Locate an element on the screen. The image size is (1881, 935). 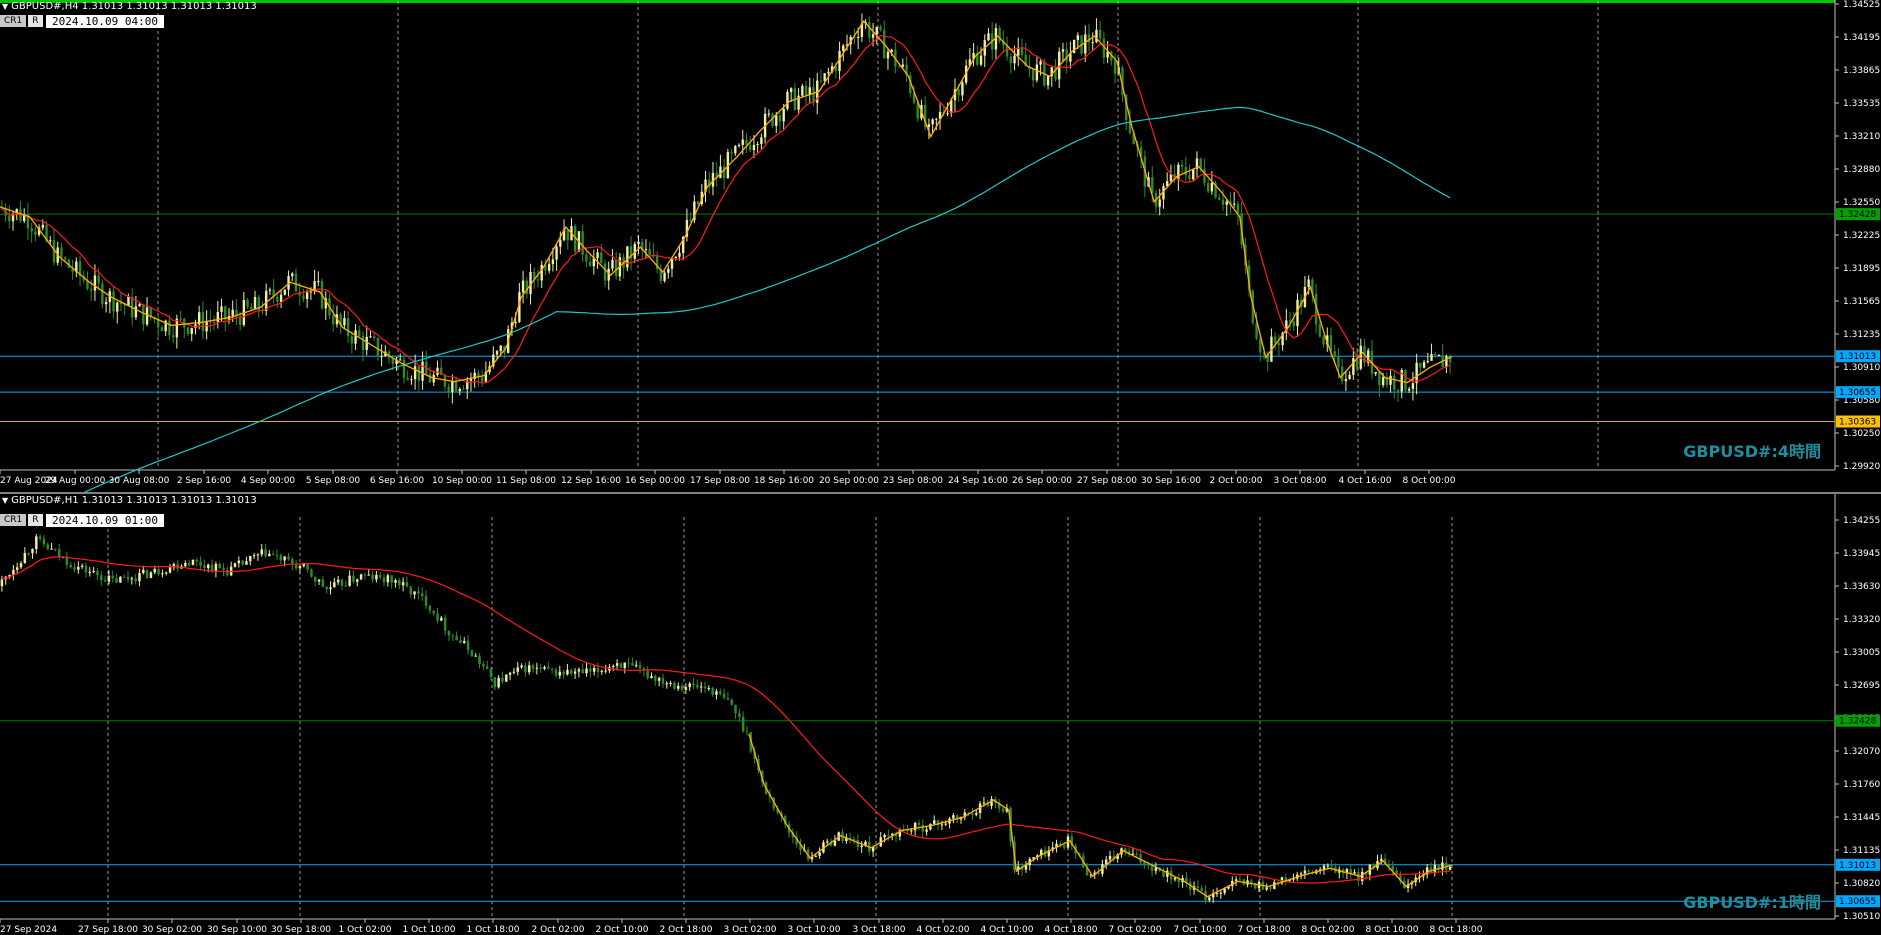
time-axis-label: 27 Sep 08:00 is located at coordinates (1107, 481).